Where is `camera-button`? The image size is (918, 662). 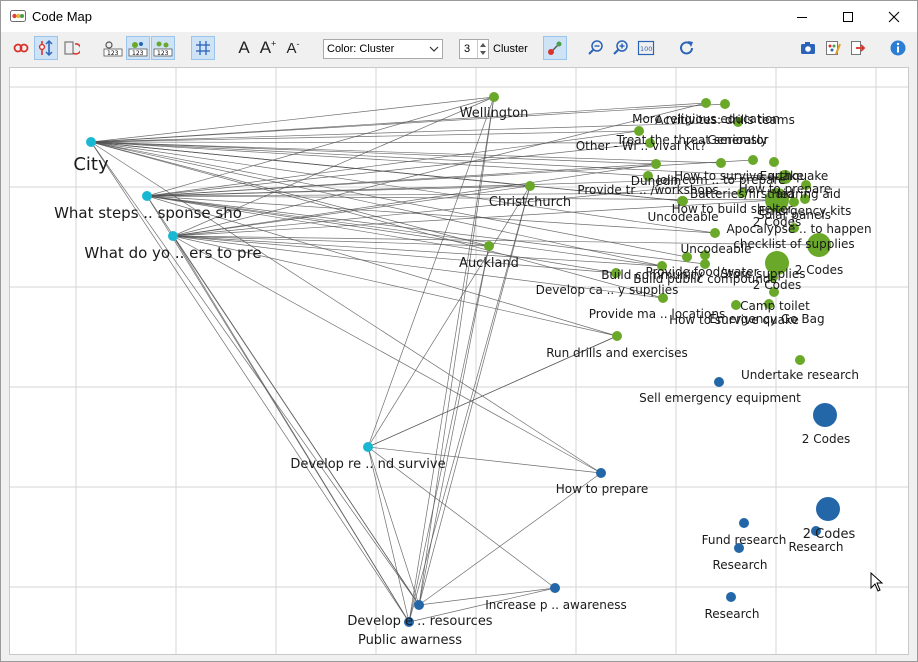
camera-button is located at coordinates (808, 48).